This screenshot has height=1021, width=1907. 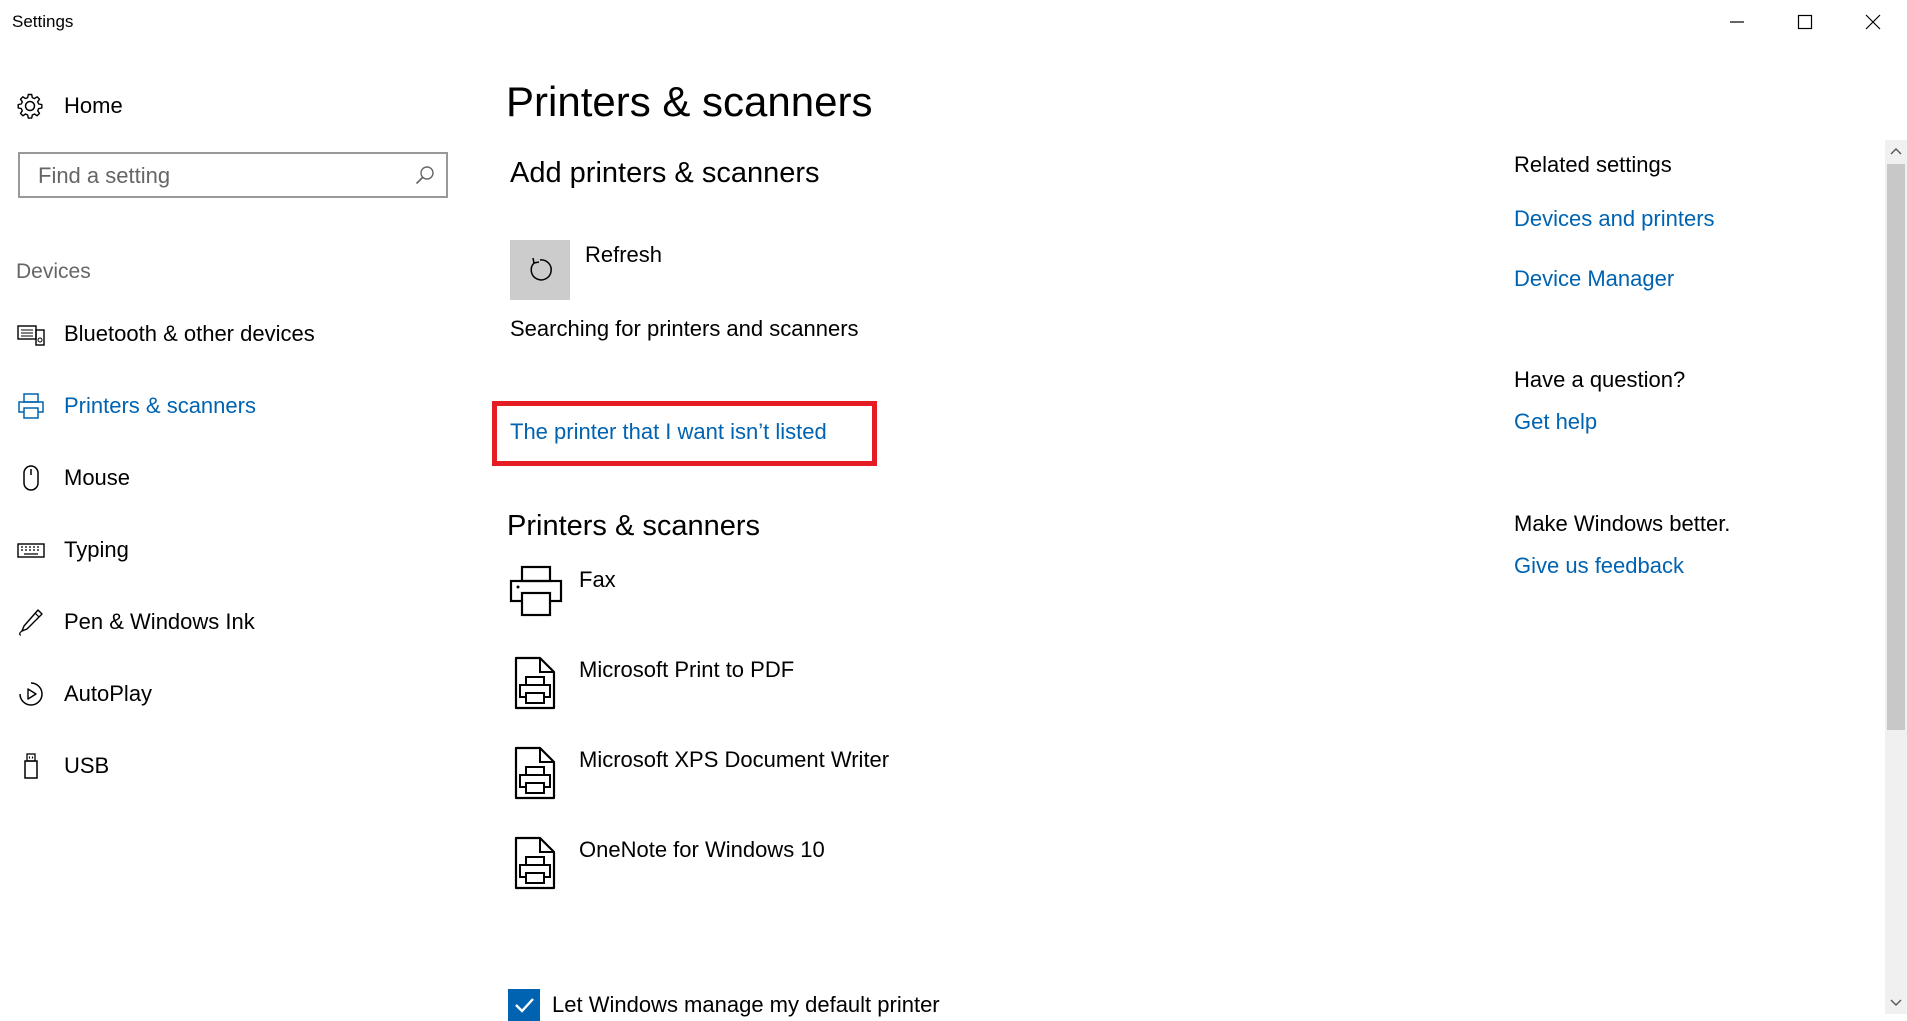 I want to click on device-label: Fax, so click(x=597, y=579).